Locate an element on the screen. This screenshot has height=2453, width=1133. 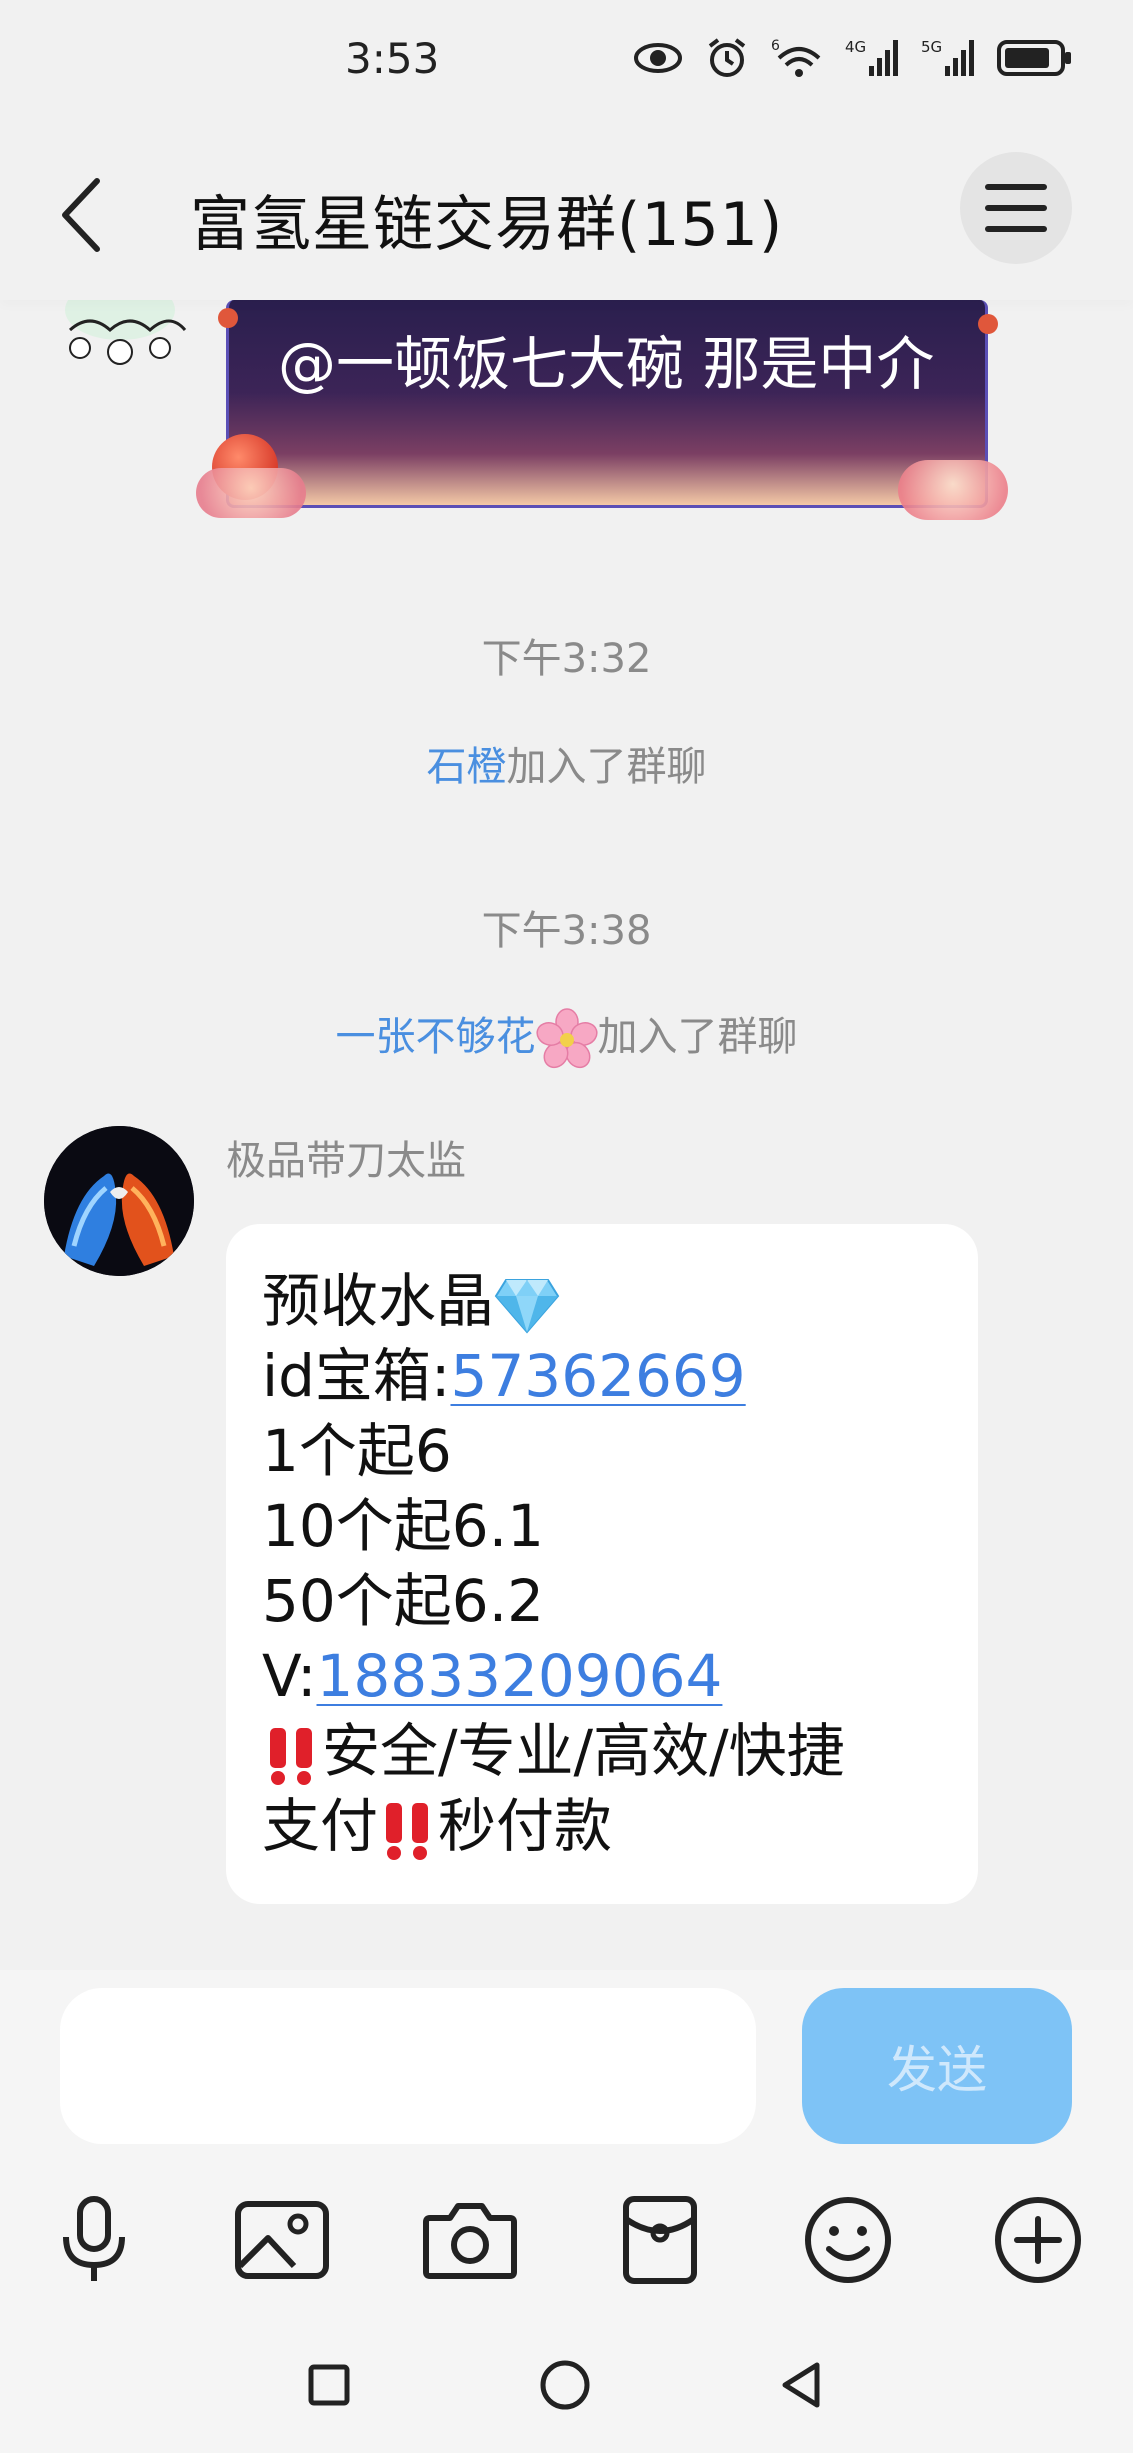
red-packet-button is located at coordinates (660, 2240).